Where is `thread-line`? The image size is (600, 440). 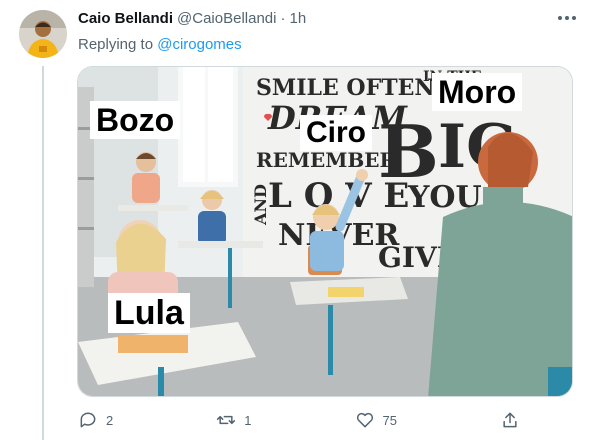
thread-line is located at coordinates (43, 253).